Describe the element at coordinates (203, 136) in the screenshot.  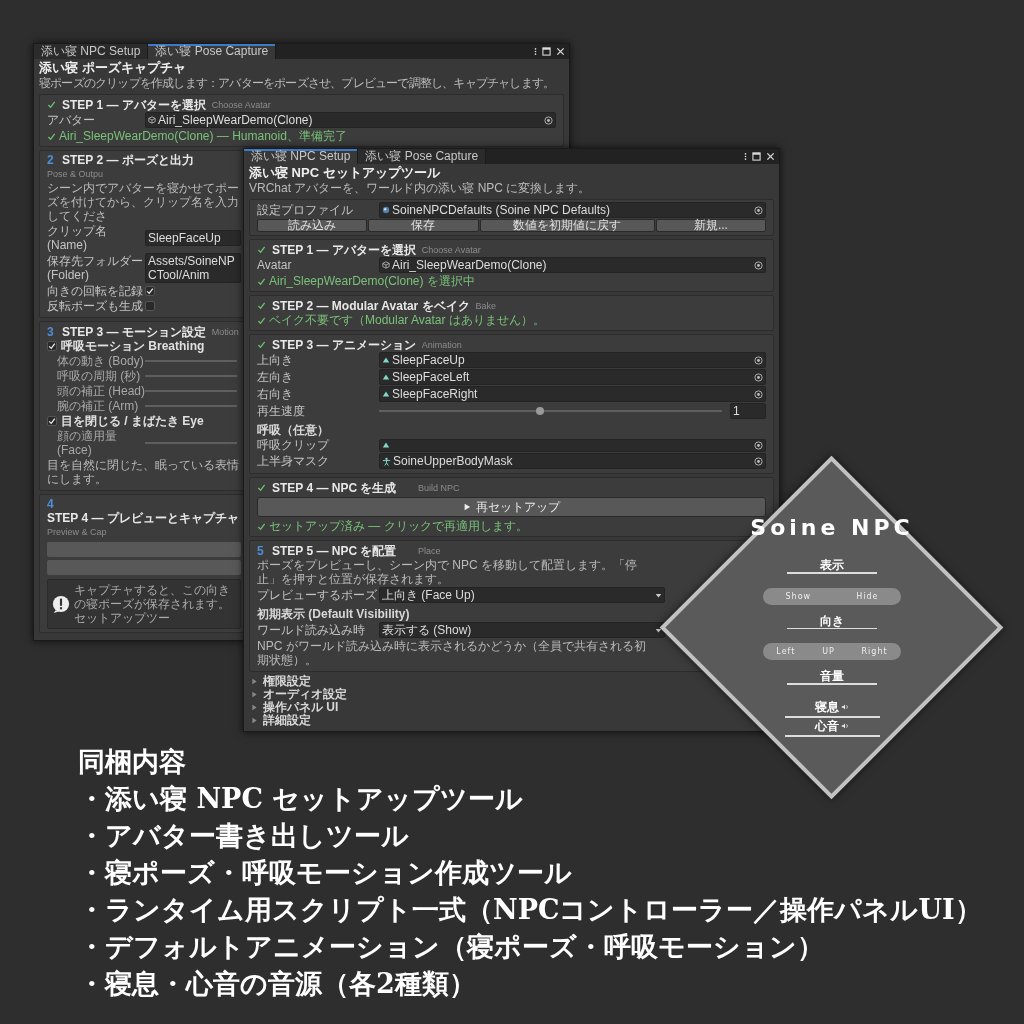
I see `status-message: Airi_SleepWearDemo(Clone) — Humanoid、準備完了` at that location.